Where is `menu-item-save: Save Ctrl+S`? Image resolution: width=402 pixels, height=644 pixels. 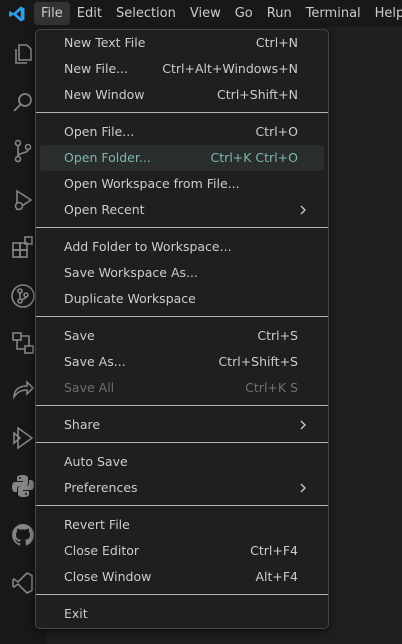 menu-item-save: Save Ctrl+S is located at coordinates (182, 336).